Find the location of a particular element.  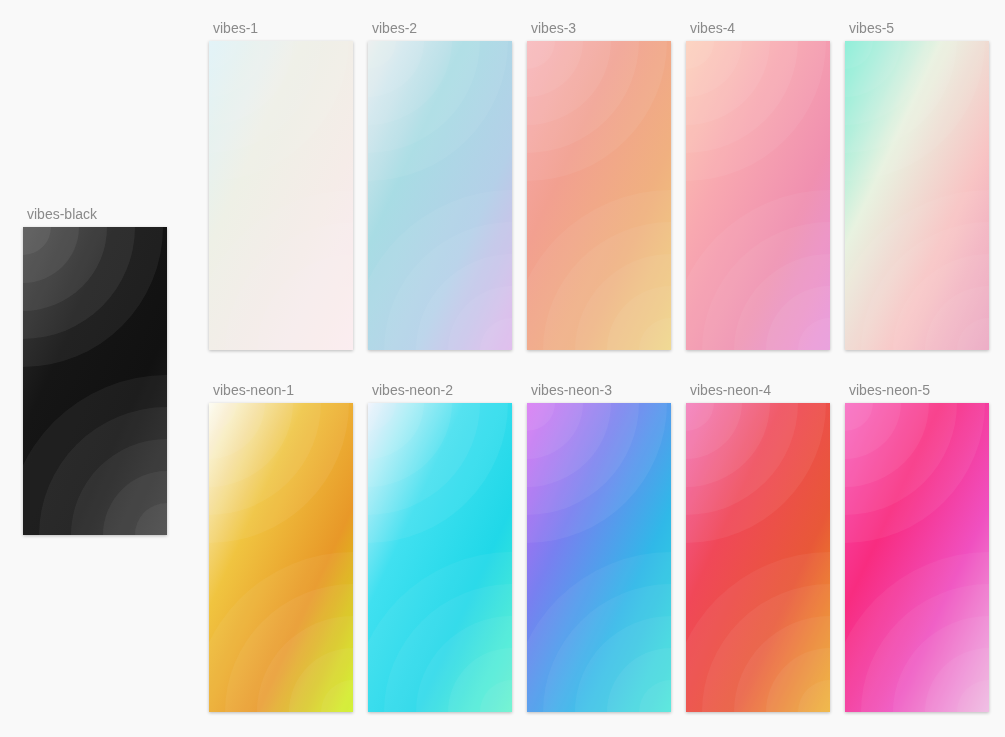

artboard-label: vibes-neon-5 is located at coordinates (889, 390).